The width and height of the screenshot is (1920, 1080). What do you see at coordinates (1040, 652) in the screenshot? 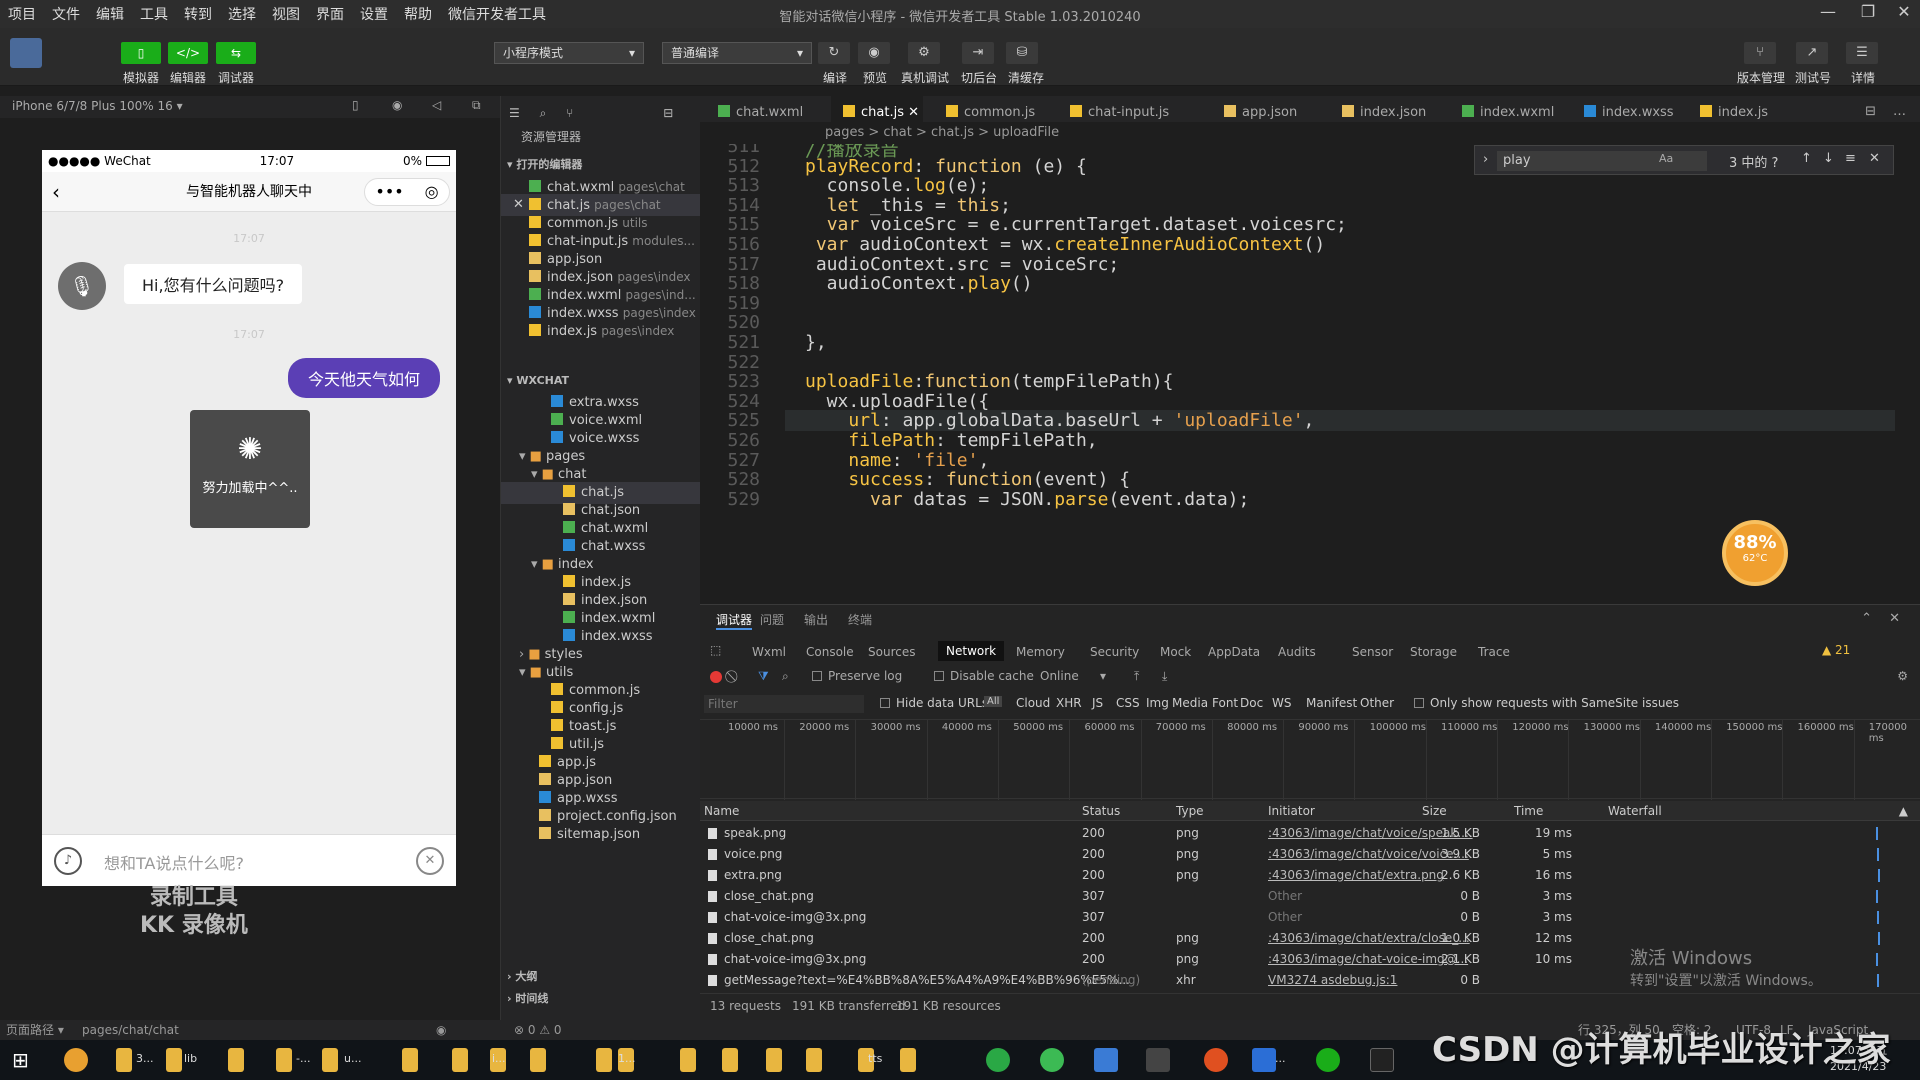
I see `devtools-tab-memory: Memory` at bounding box center [1040, 652].